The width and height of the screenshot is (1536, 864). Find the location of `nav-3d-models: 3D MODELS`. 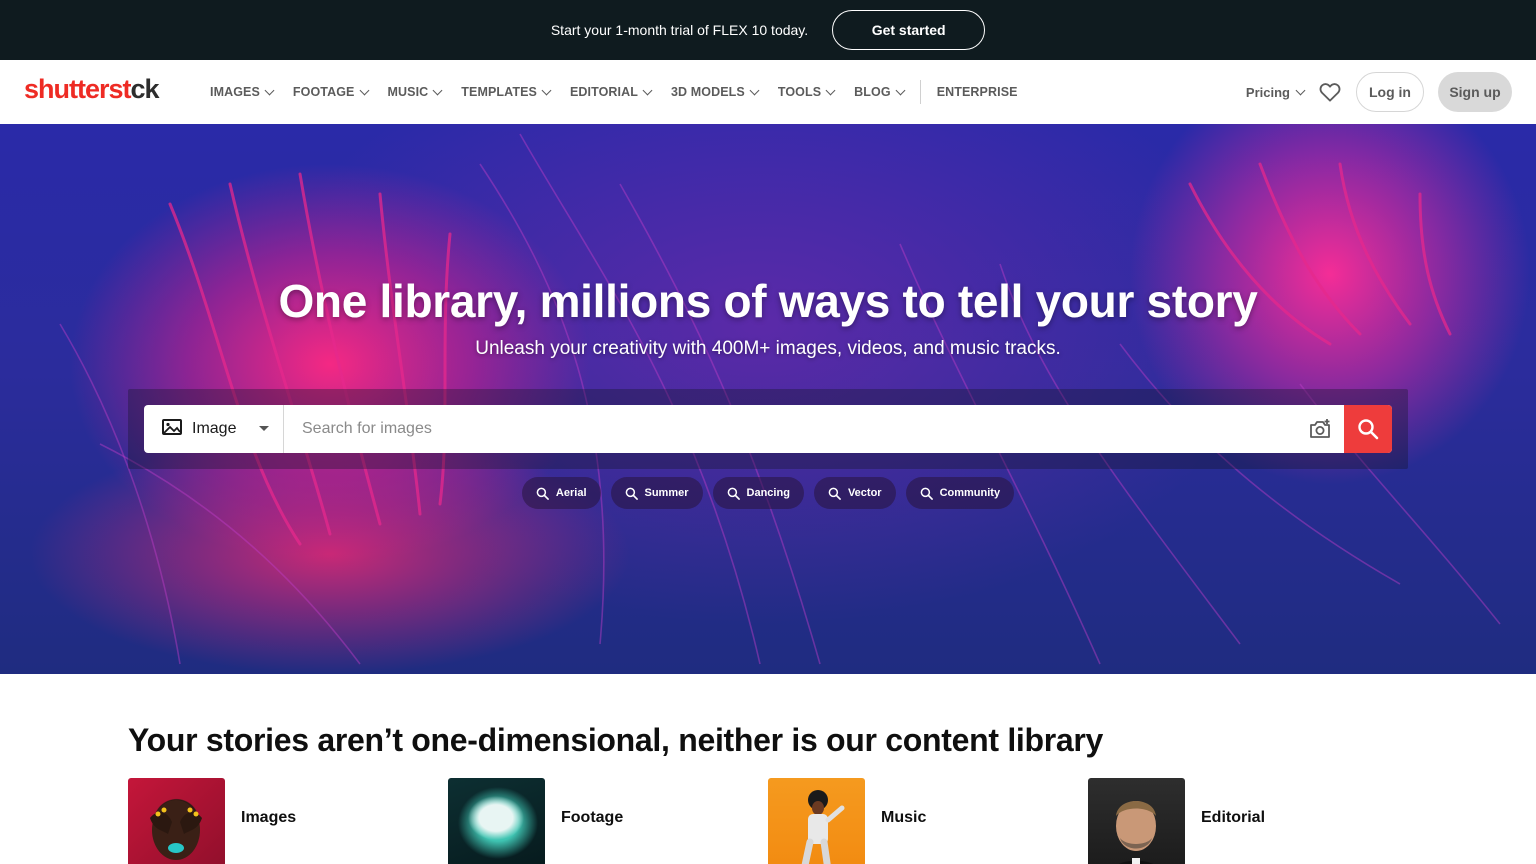

nav-3d-models: 3D MODELS is located at coordinates (715, 92).